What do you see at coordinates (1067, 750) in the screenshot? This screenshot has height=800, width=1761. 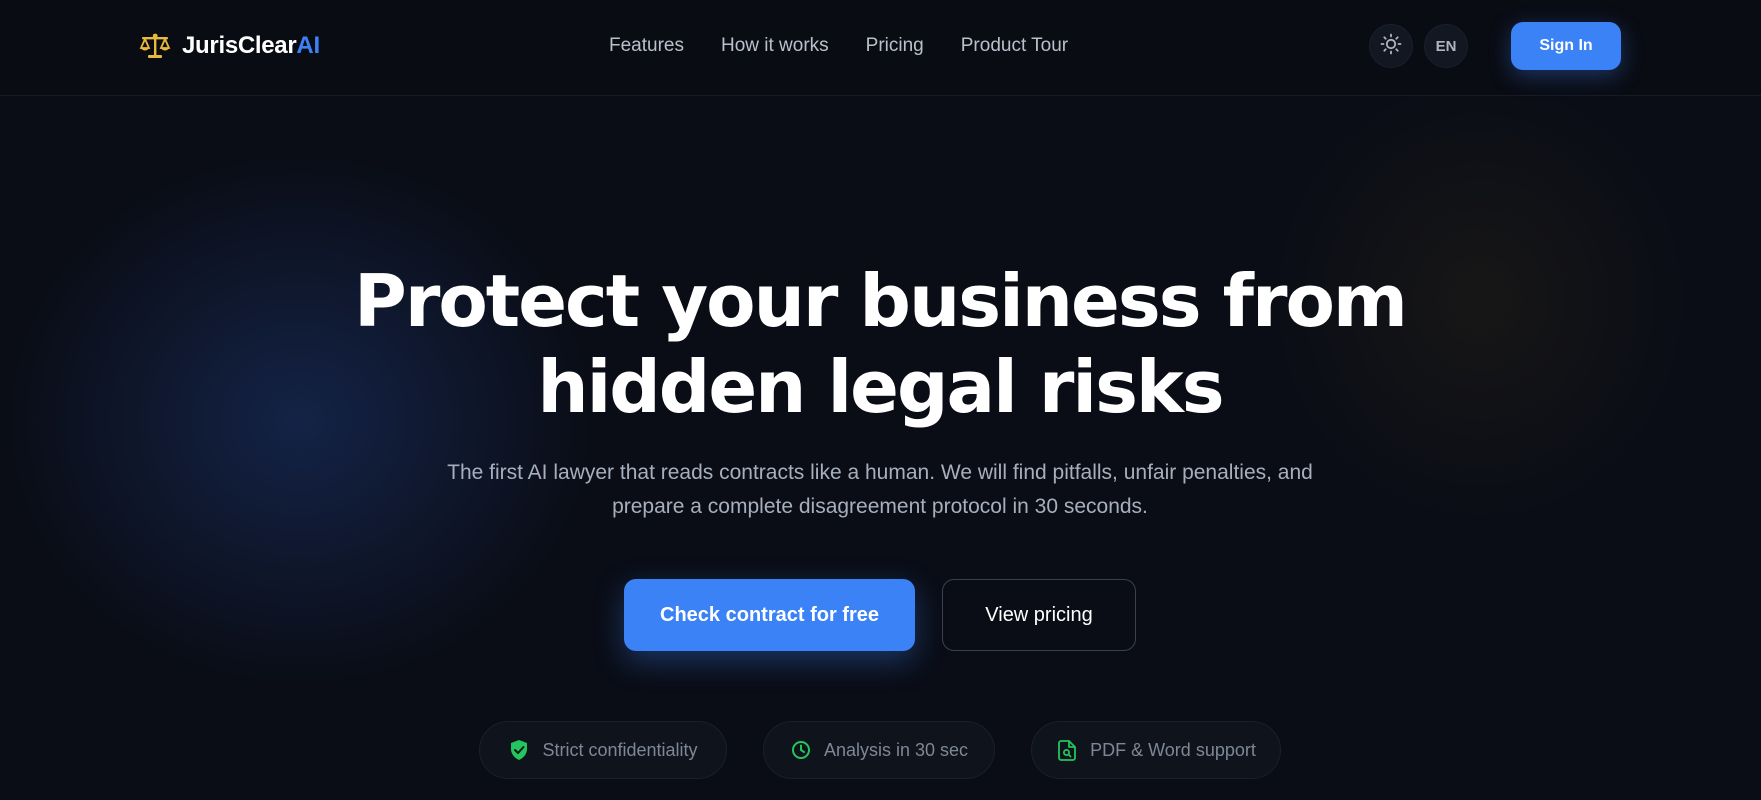 I see `document-search-icon` at bounding box center [1067, 750].